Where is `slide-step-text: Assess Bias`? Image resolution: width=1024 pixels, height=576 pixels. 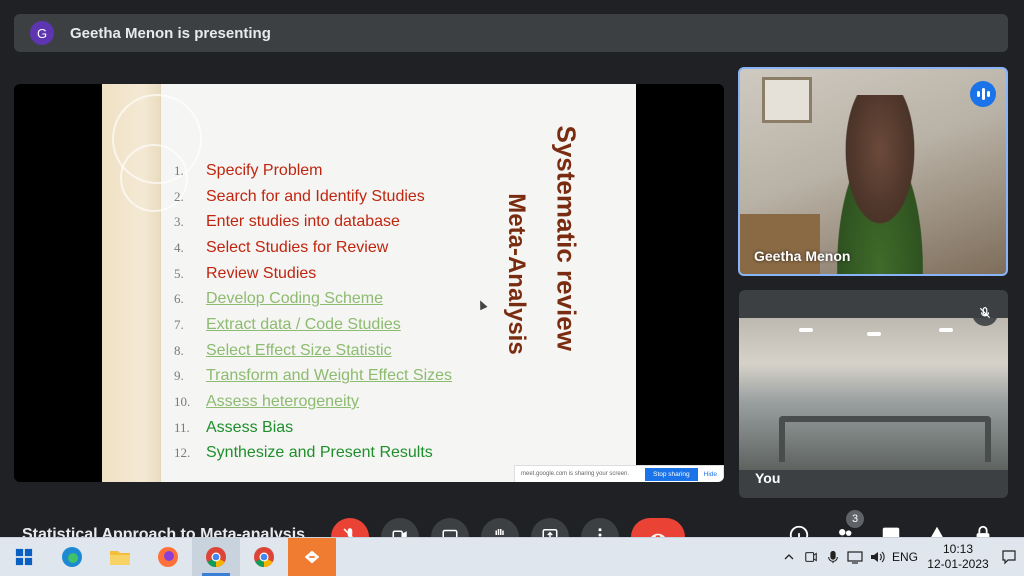
slide-step-text: Assess Bias is located at coordinates (250, 427).